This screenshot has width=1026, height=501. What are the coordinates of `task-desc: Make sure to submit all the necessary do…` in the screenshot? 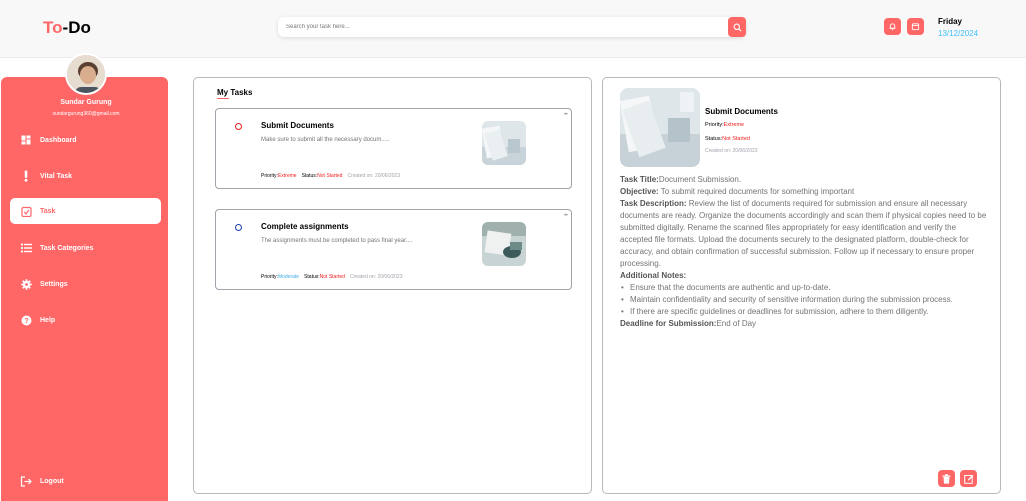 It's located at (325, 140).